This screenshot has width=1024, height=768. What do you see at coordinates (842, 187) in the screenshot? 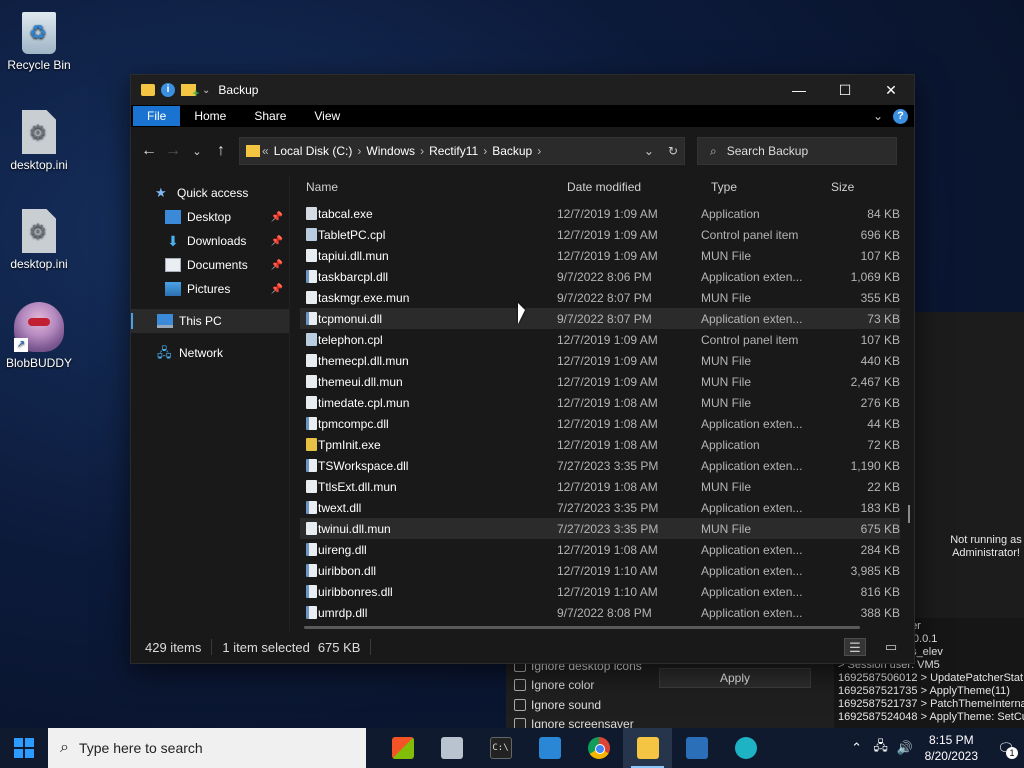
I see `column-size: Size` at bounding box center [842, 187].